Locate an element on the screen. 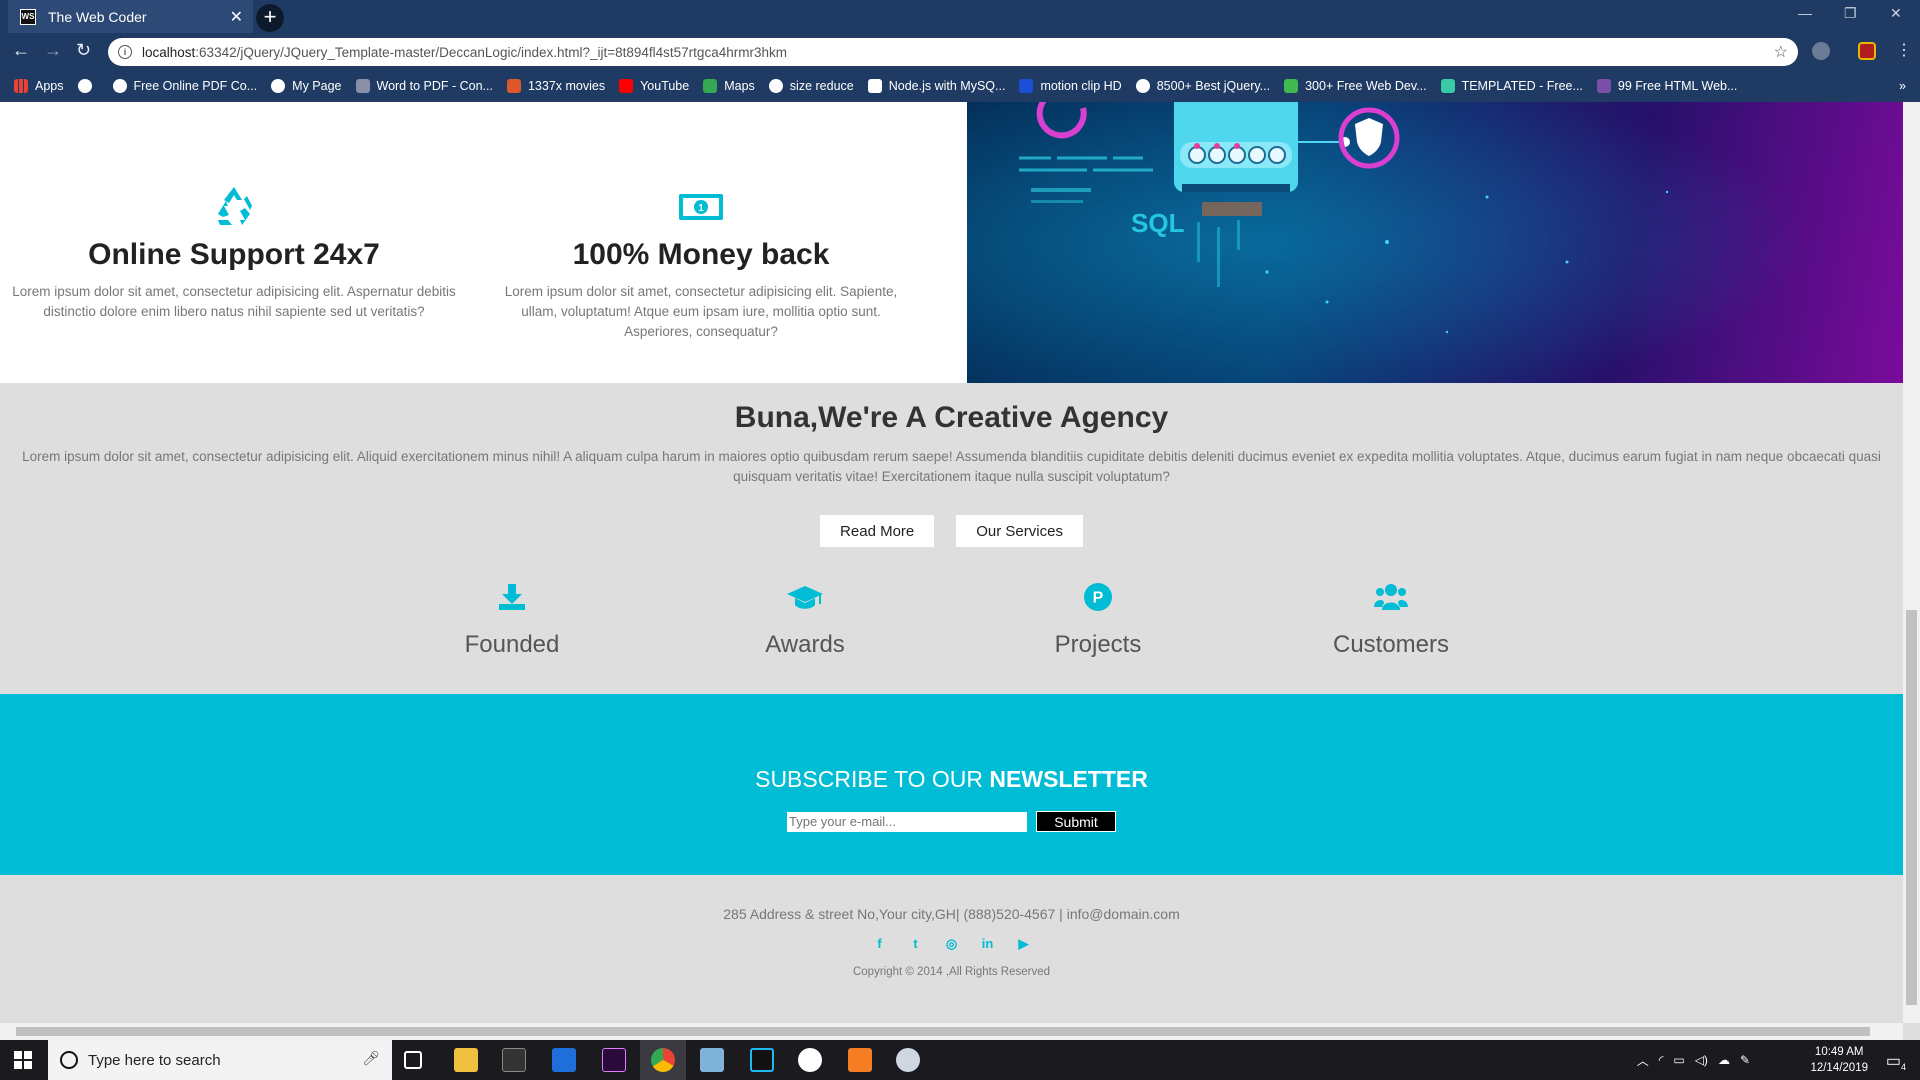 The height and width of the screenshot is (1080, 1920). agency-title: Buna,We're A Creative Agency is located at coordinates (951, 417).